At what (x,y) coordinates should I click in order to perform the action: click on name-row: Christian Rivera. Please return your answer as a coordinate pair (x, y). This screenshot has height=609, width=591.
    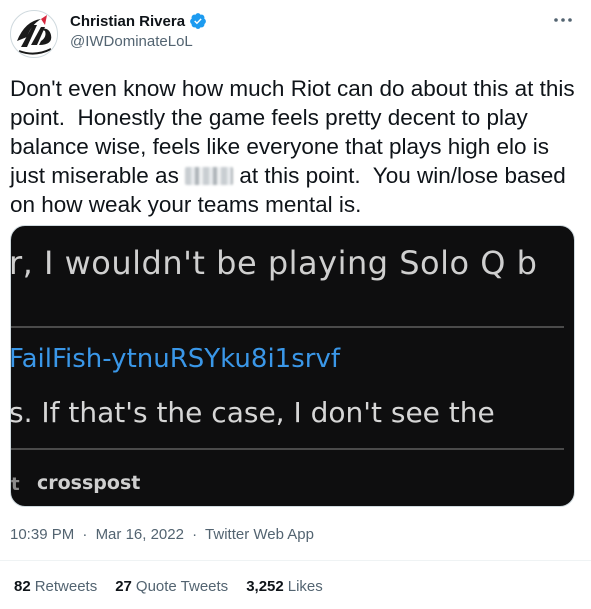
    Looking at the image, I should click on (138, 21).